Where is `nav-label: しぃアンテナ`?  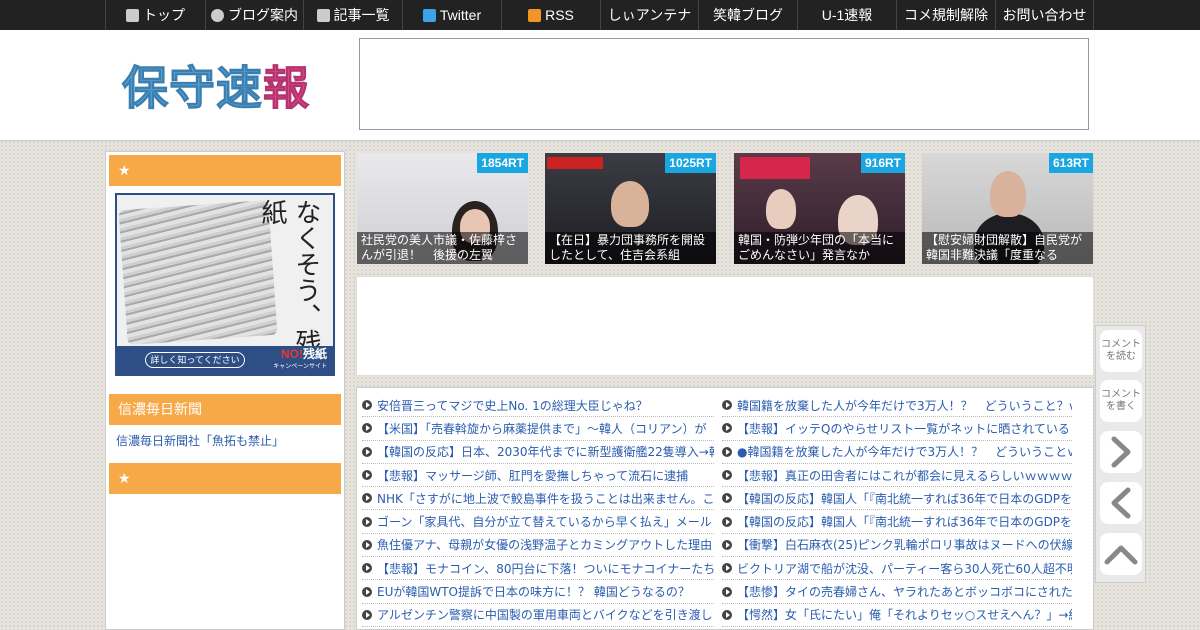
nav-label: しぃアンテナ is located at coordinates (649, 15).